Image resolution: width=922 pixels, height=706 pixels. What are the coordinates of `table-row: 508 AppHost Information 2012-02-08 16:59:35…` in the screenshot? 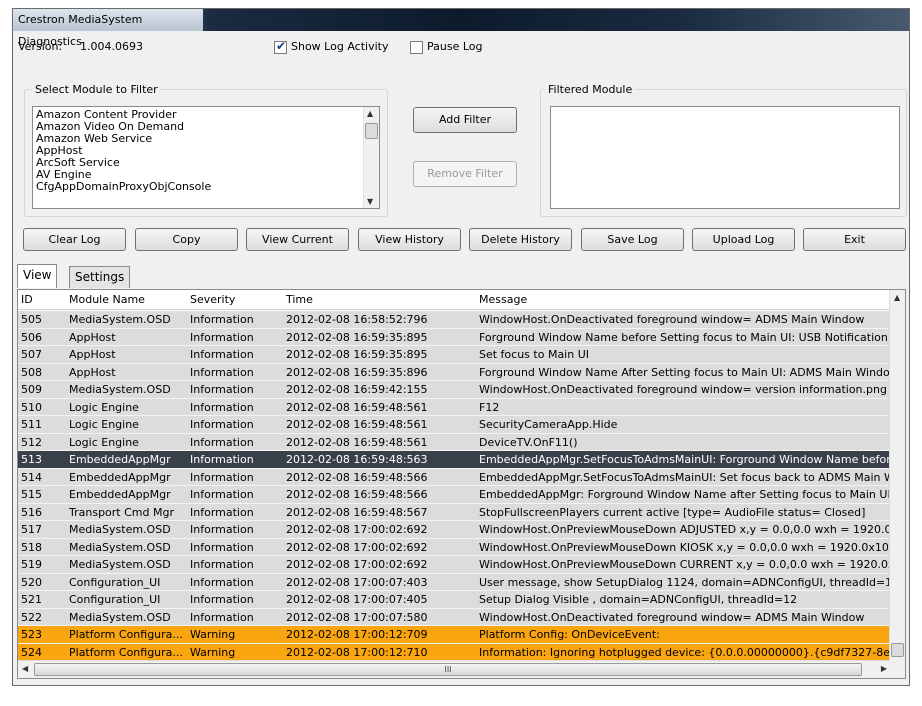 It's located at (454, 372).